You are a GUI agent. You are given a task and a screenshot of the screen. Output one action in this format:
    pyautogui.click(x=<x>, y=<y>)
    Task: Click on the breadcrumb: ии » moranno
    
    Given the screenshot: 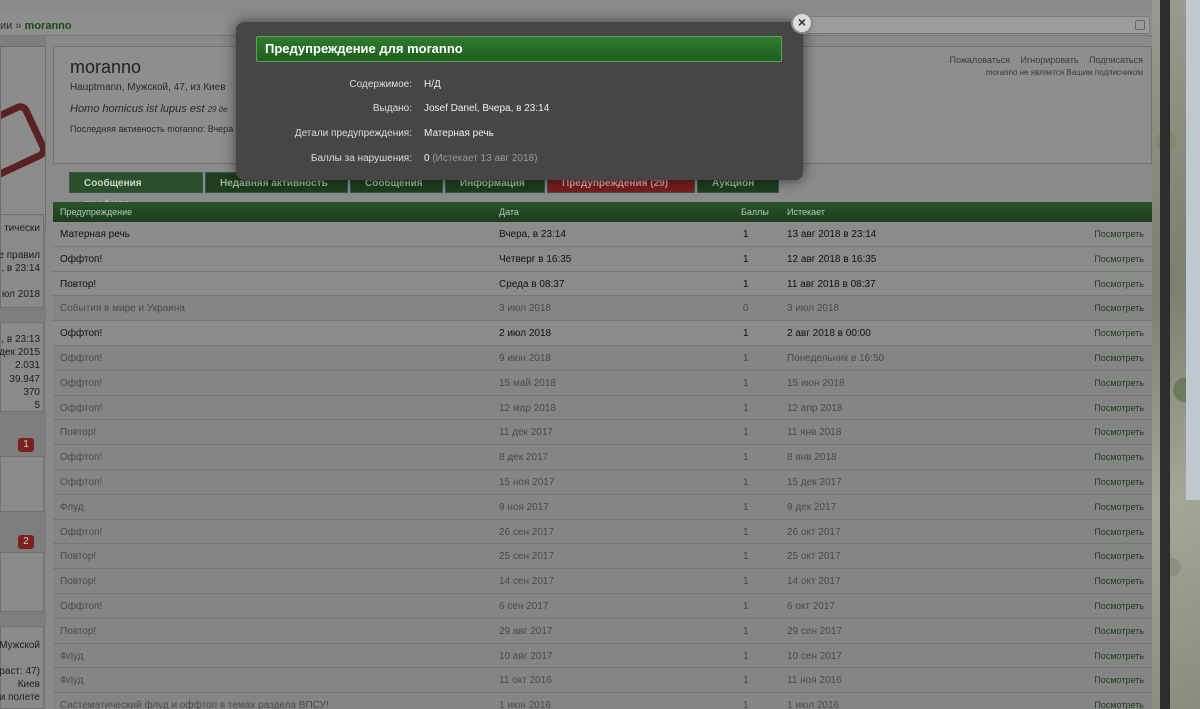 What is the action you would take?
    pyautogui.click(x=36, y=26)
    